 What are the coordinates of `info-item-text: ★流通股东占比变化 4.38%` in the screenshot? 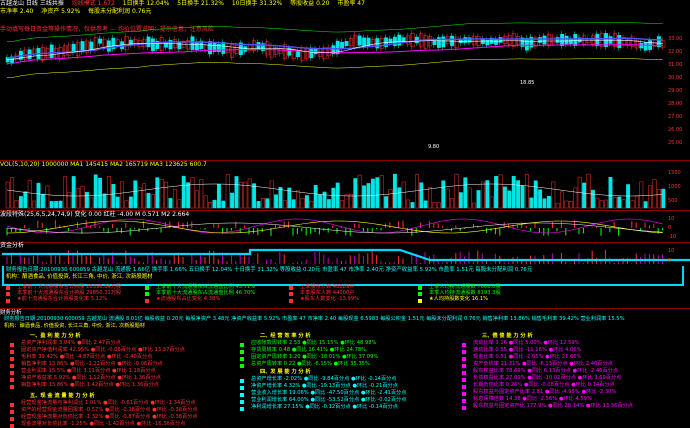 It's located at (188, 299).